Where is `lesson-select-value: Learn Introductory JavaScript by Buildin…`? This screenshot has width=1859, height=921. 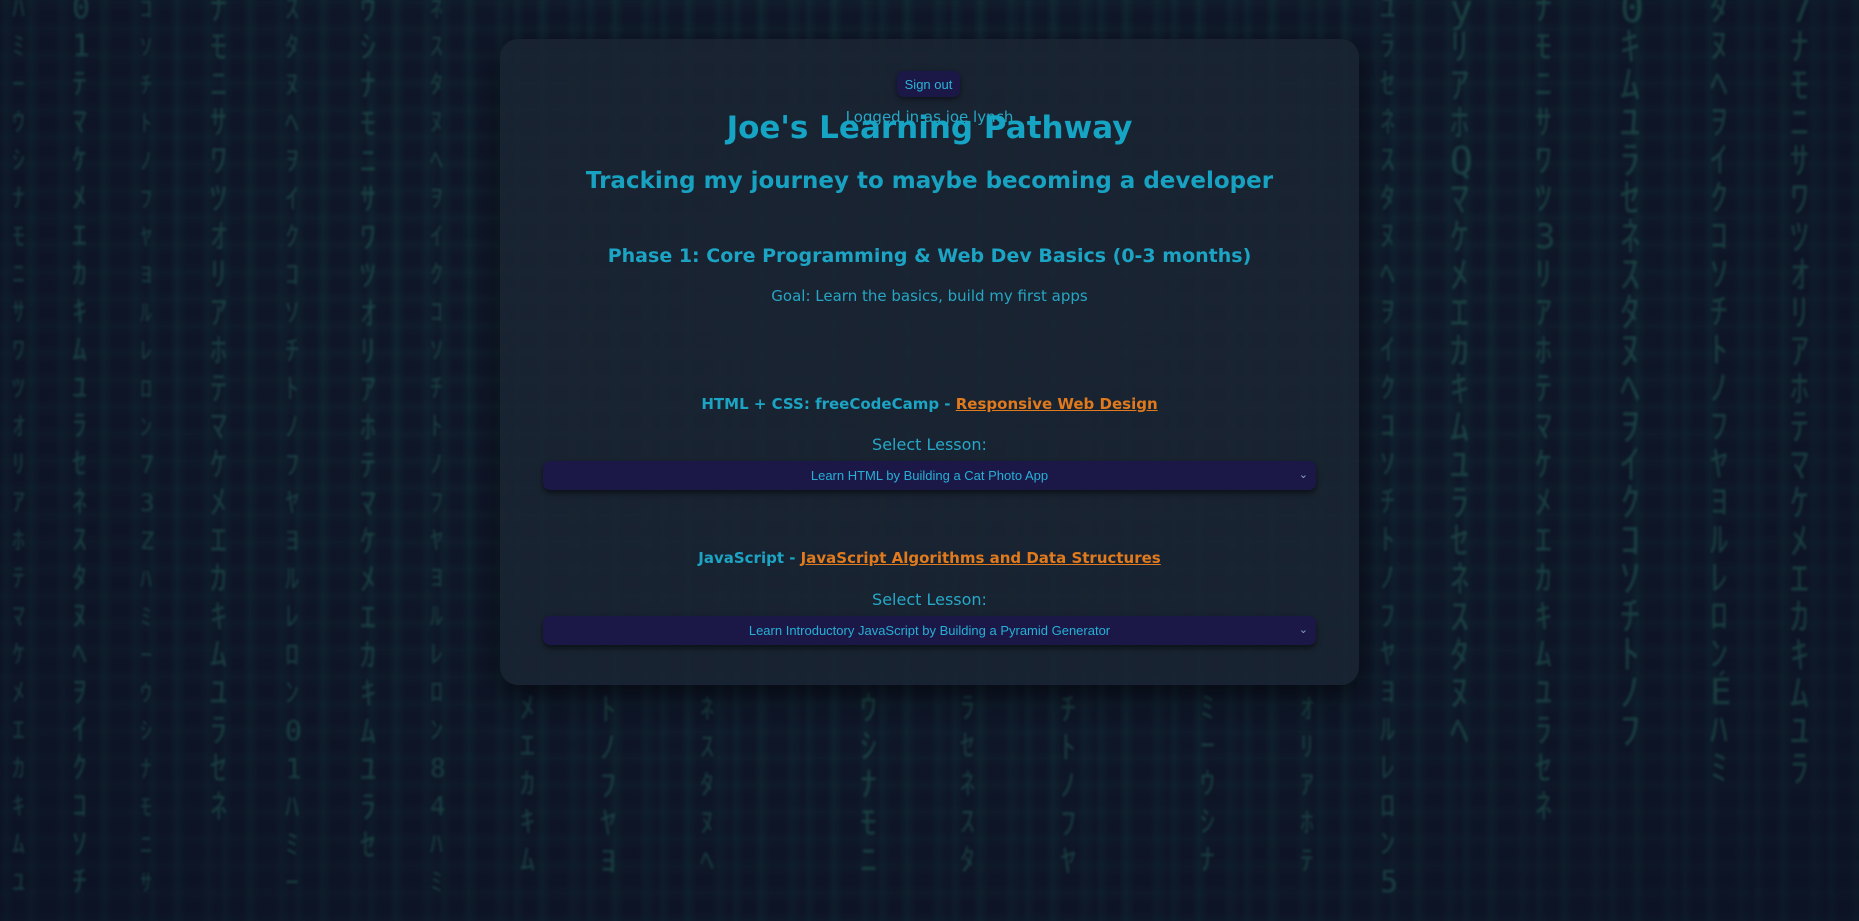
lesson-select-value: Learn Introductory JavaScript by Buildin… is located at coordinates (929, 630).